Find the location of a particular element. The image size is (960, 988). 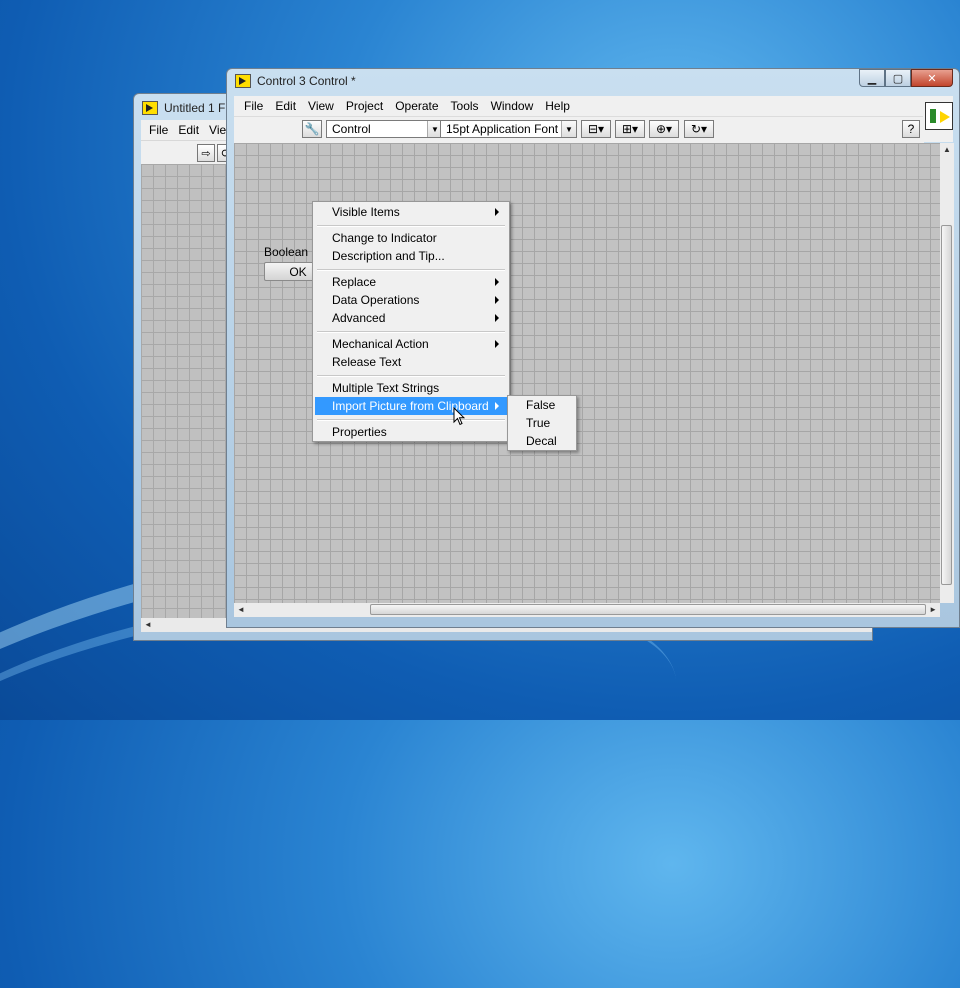

horizontal-scrollbar: ◄ ► is located at coordinates (587, 610).